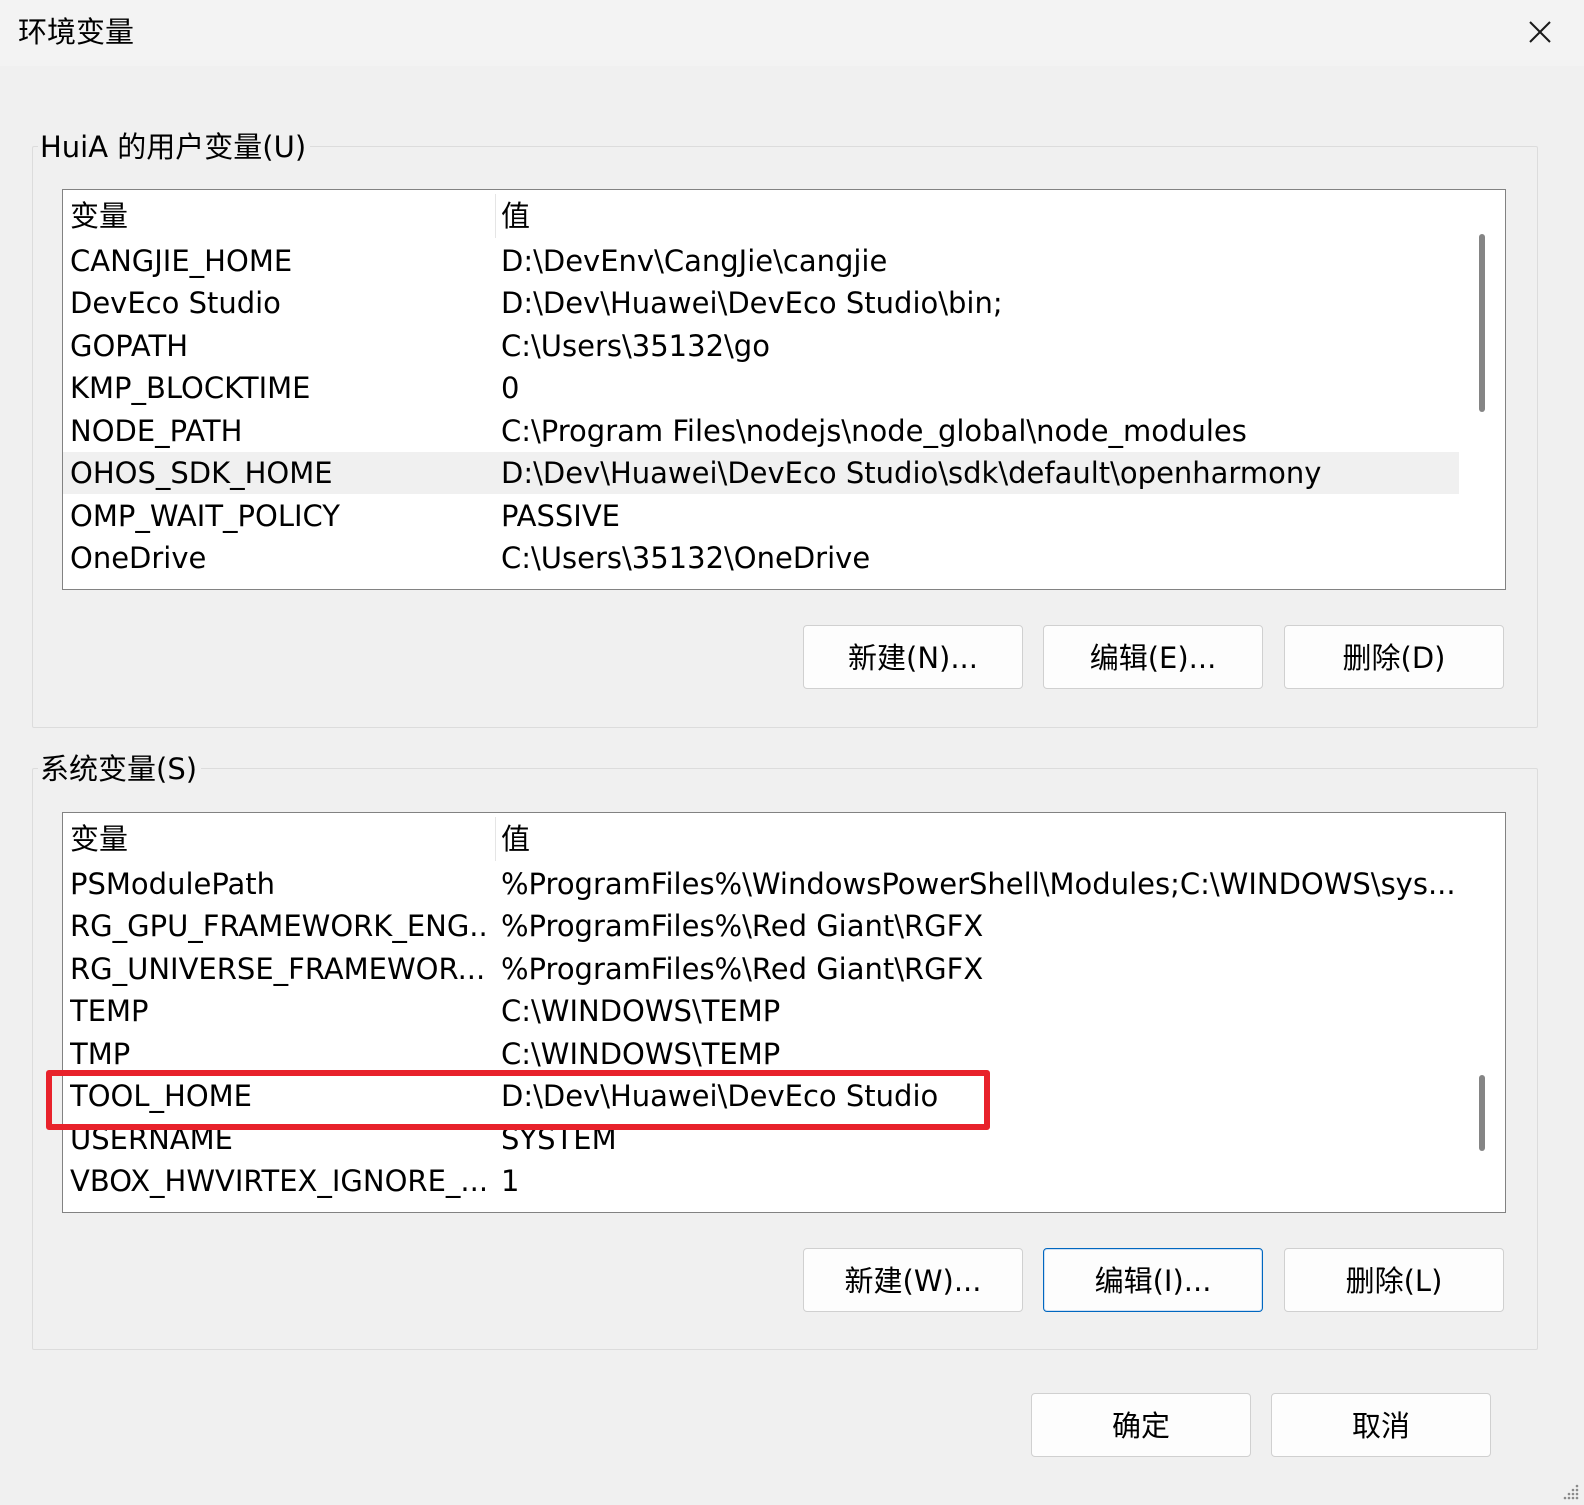  I want to click on system-var-row-temp: TEMP C:\WINDOWS\TEMP, so click(761, 1011).